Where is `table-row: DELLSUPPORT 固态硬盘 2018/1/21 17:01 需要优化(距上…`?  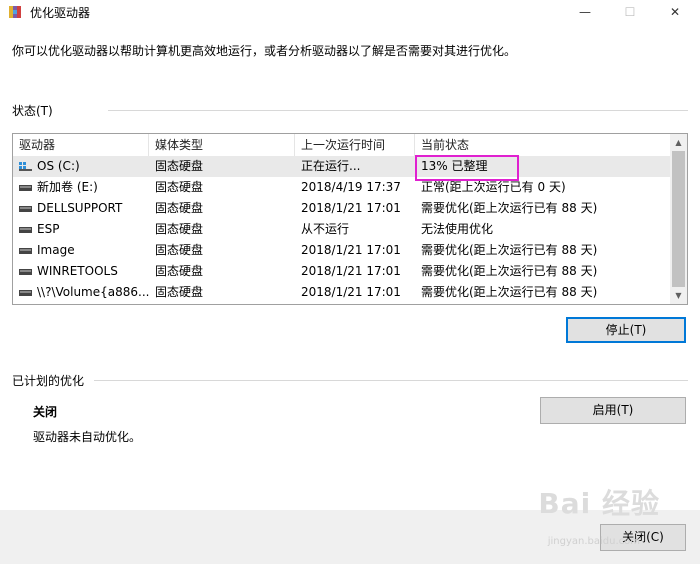
table-row: DELLSUPPORT 固态硬盘 2018/1/21 17:01 需要优化(距上… is located at coordinates (341, 208).